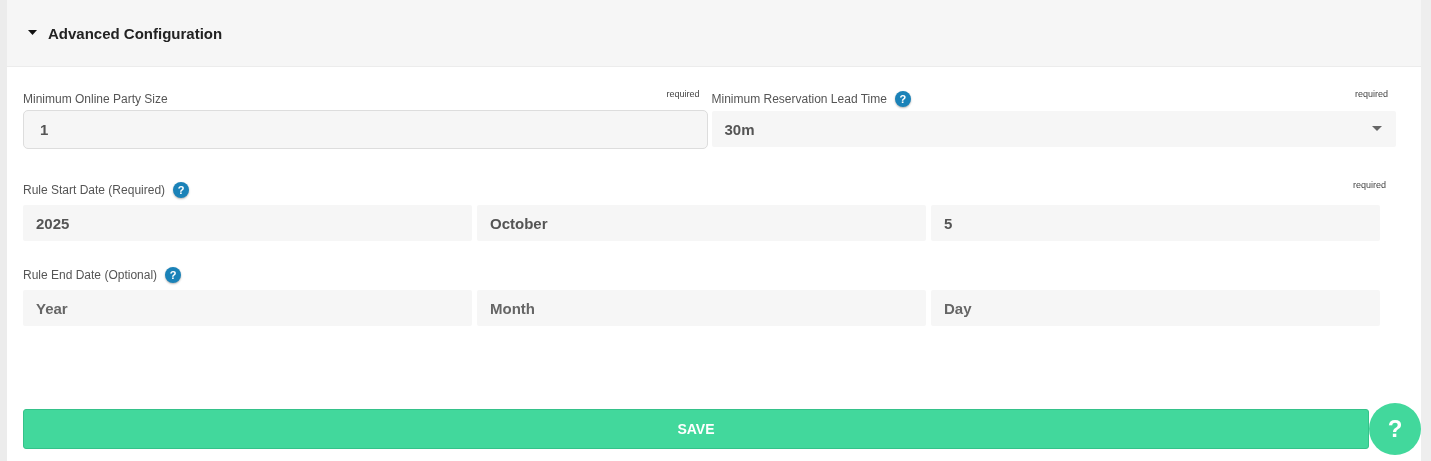 Image resolution: width=1431 pixels, height=461 pixels. Describe the element at coordinates (799, 99) in the screenshot. I see `field-label: Minimum Reservation Lead Time` at that location.